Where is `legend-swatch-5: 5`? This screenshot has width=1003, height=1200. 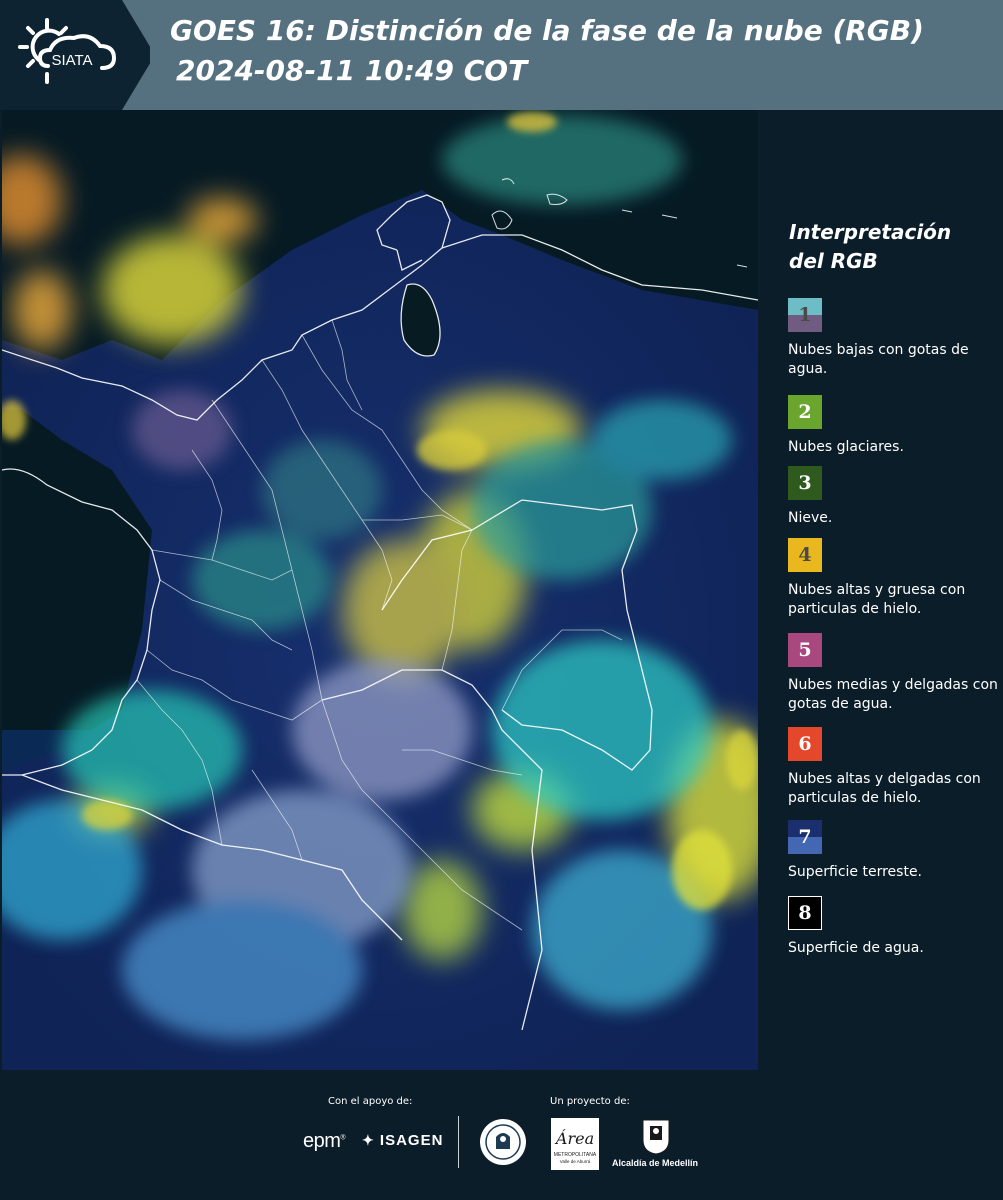
legend-swatch-5: 5 is located at coordinates (805, 650).